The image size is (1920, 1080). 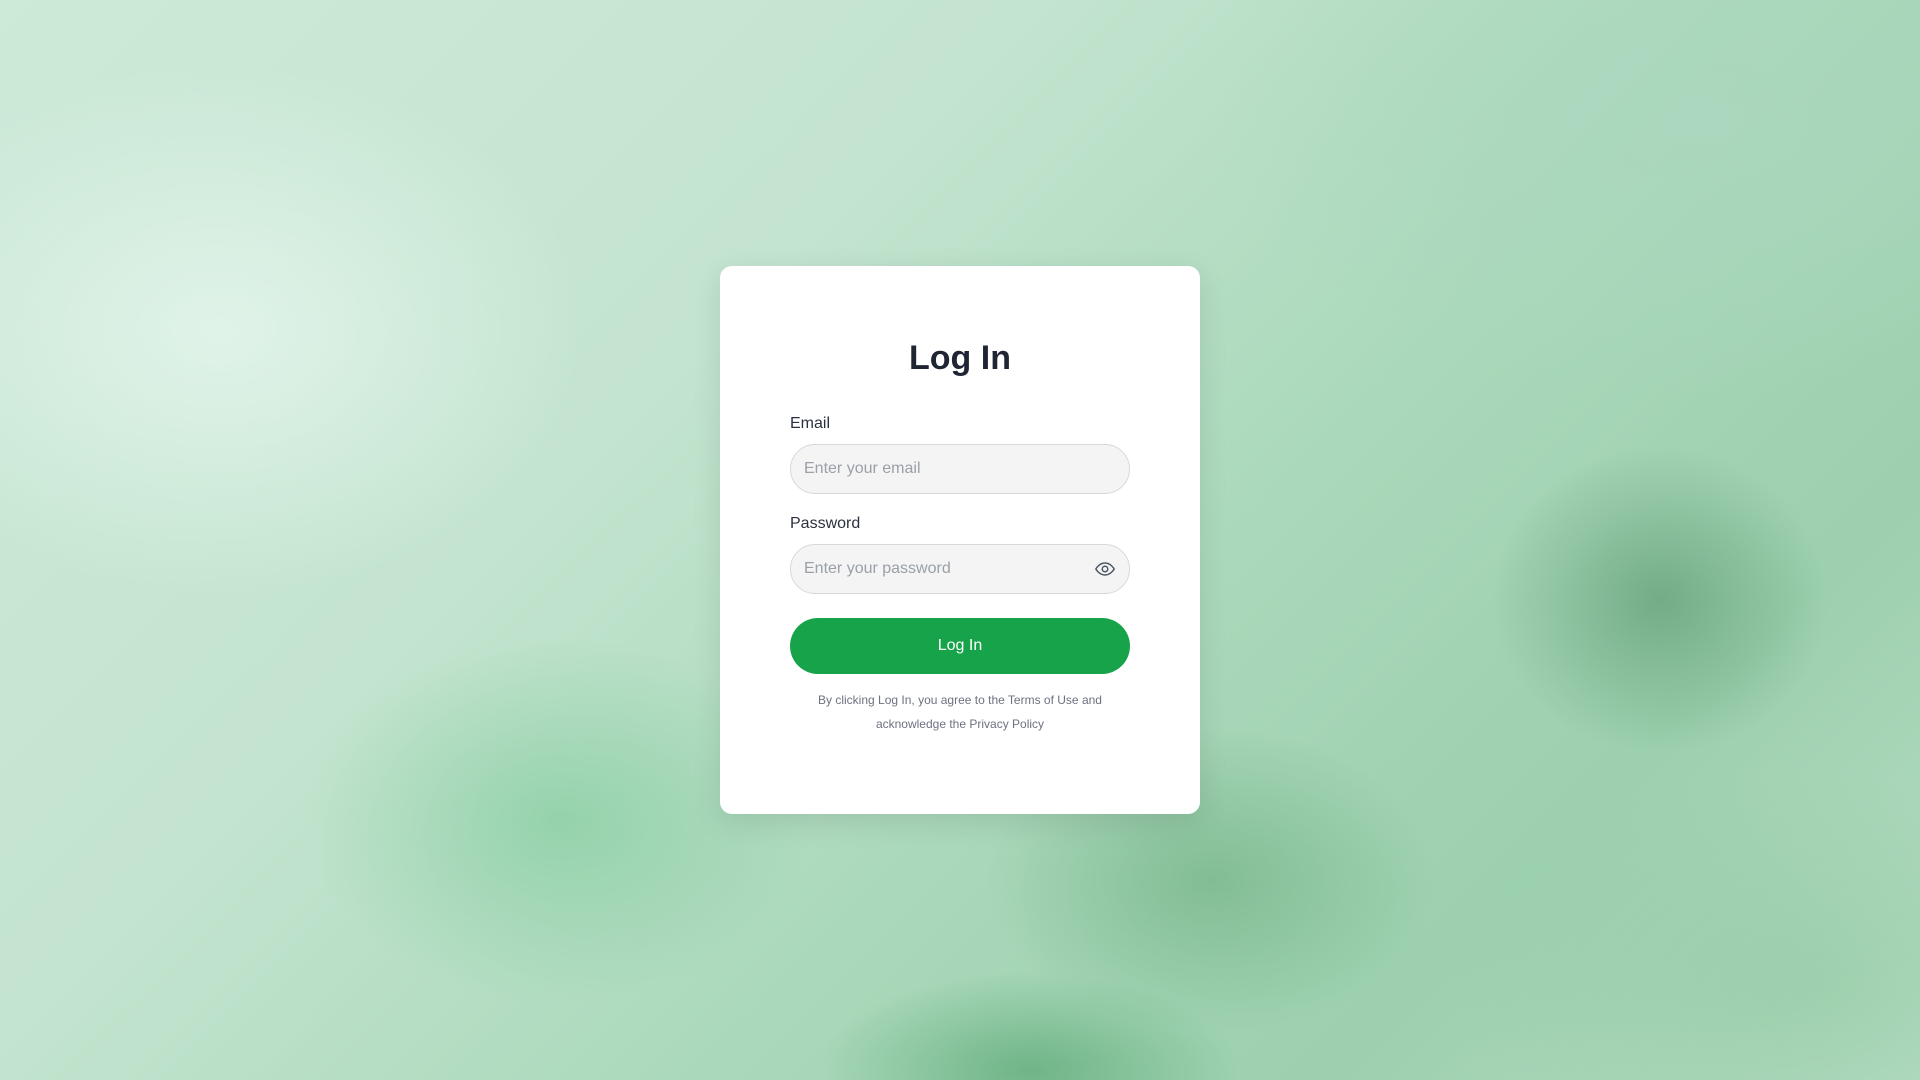 I want to click on legal-text-middle: and, so click(x=1090, y=700).